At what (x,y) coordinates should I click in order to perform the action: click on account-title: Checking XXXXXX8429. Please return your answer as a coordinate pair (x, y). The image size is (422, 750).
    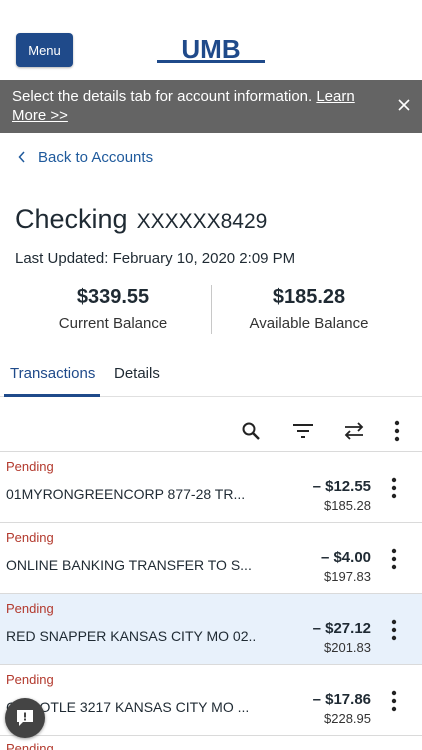
    Looking at the image, I should click on (141, 219).